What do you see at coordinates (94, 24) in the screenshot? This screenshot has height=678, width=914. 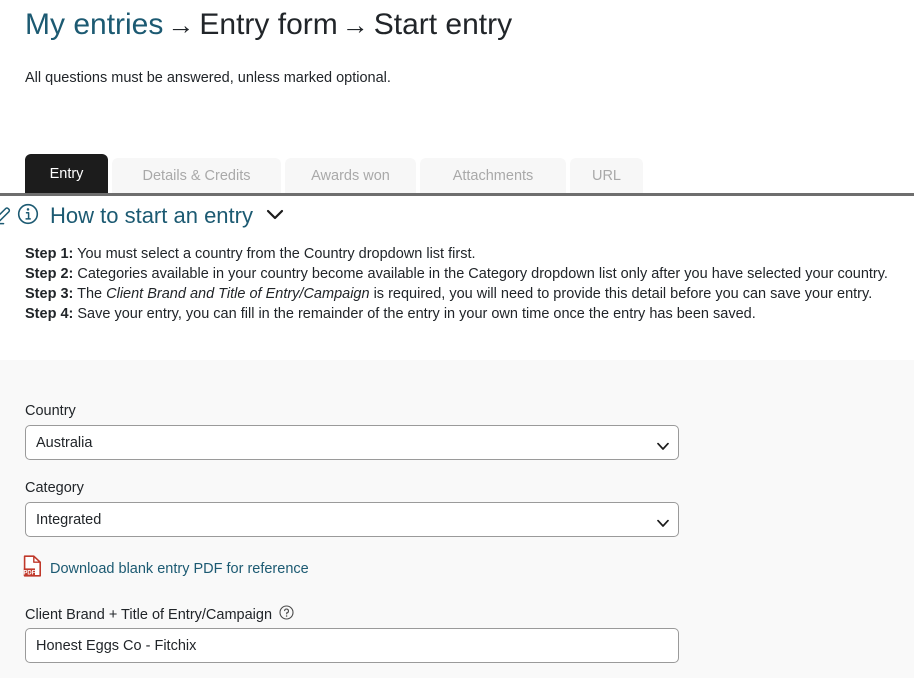 I see `breadcrumb-link-my-entries: My entries` at bounding box center [94, 24].